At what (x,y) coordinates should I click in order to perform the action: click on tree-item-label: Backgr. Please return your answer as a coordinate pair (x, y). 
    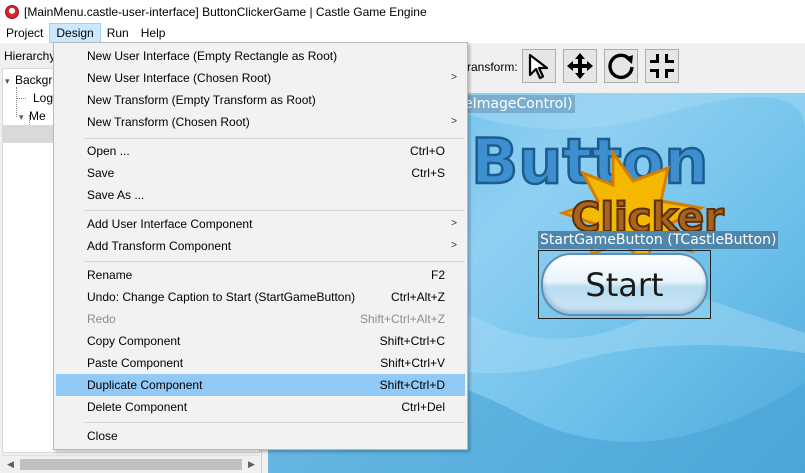
    Looking at the image, I should click on (34, 80).